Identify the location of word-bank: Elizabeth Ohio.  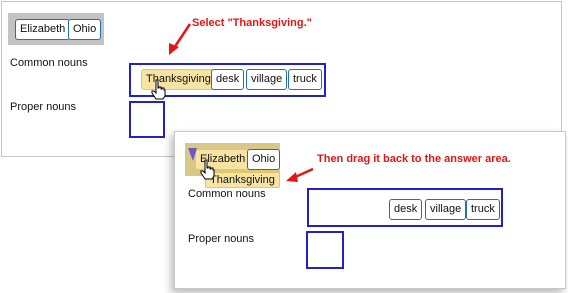
(56, 29).